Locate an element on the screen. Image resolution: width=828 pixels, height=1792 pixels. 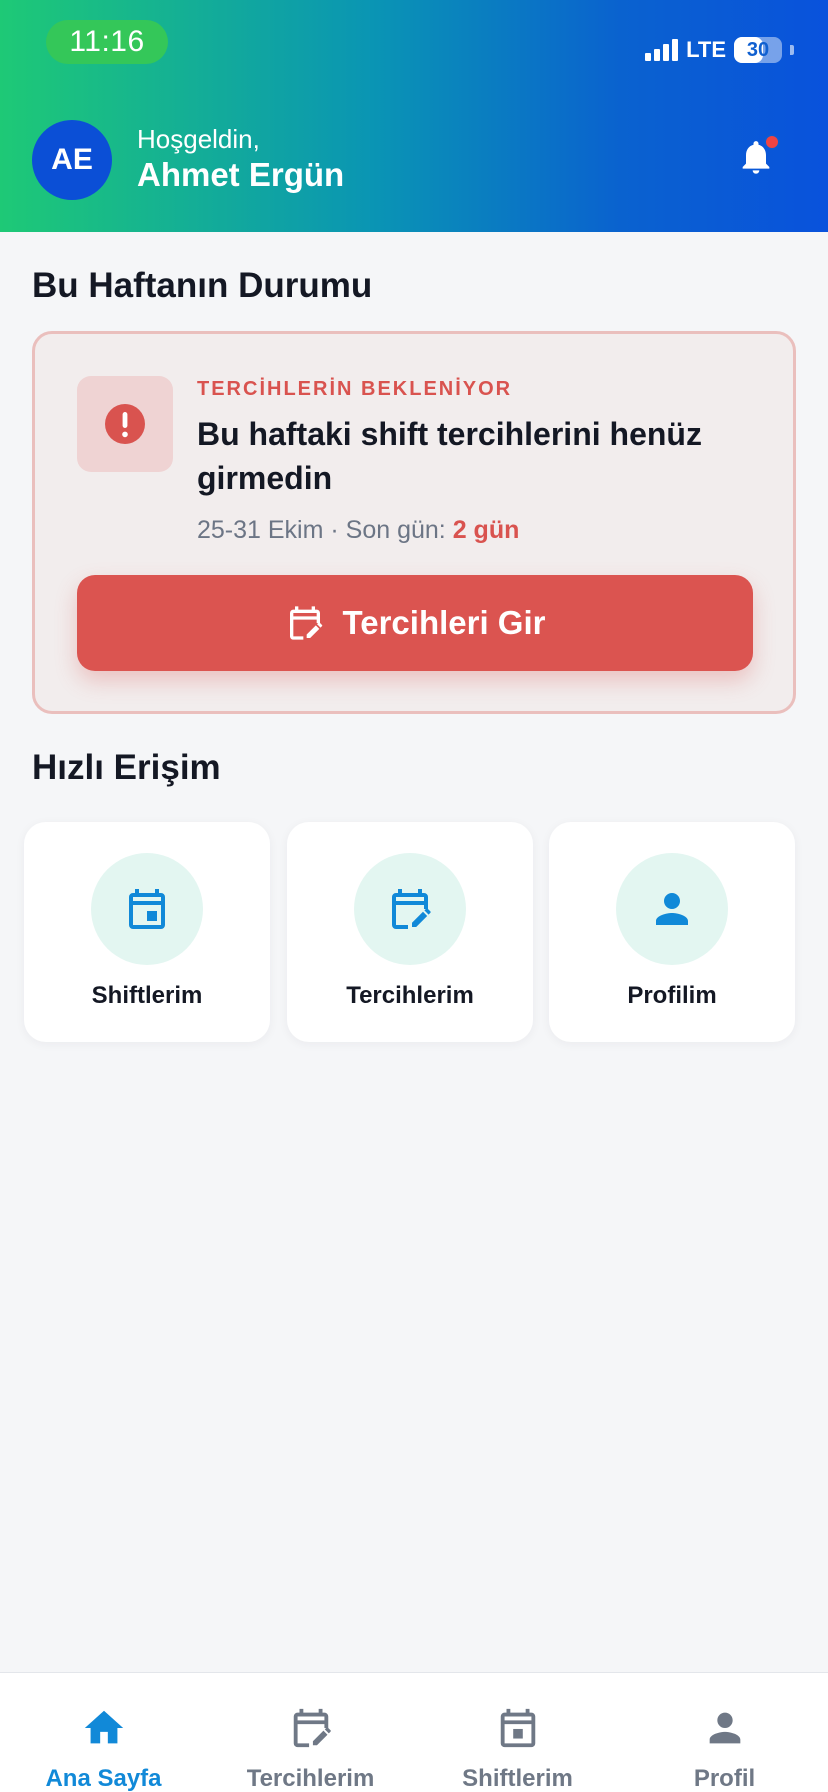
nav-item-shifts: Shiftlerim is located at coordinates (517, 1732).